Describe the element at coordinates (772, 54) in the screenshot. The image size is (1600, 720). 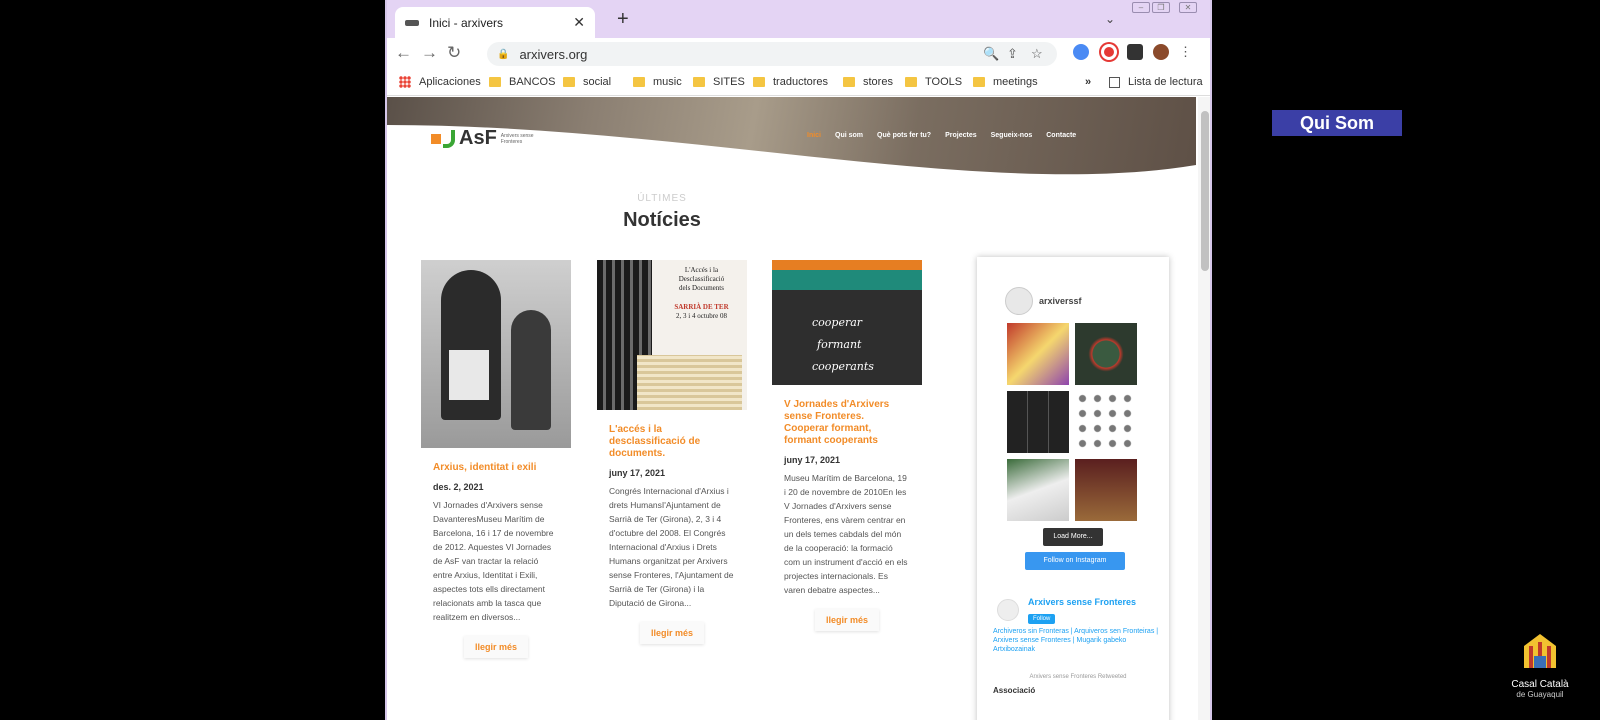
I see `address-bar: 🔒 arxivers.org 🔍 ⇪ ☆` at that location.